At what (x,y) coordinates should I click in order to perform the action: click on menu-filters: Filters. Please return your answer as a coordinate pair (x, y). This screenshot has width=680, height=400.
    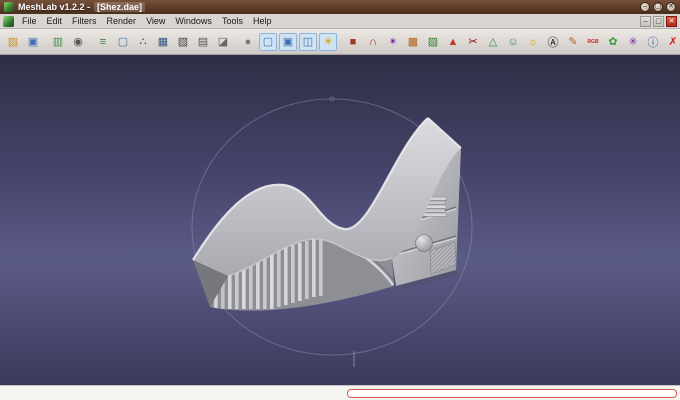
    Looking at the image, I should click on (84, 21).